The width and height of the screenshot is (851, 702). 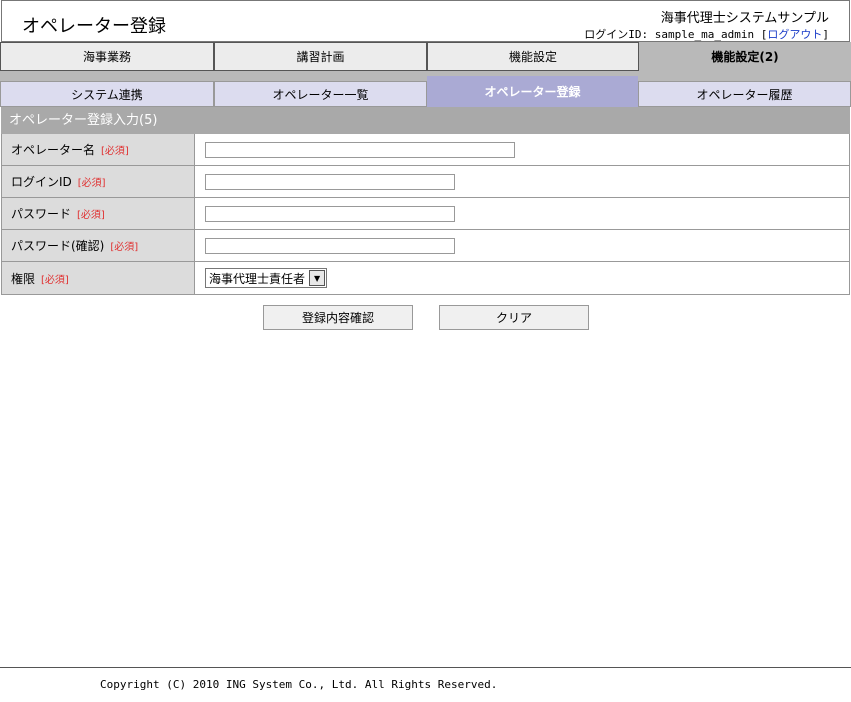 I want to click on tab-operator-list: オペレーター一覧, so click(x=320, y=94).